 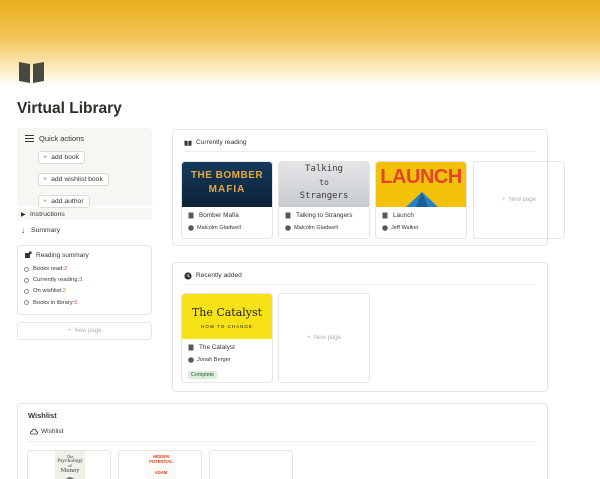 I want to click on summary-label: Summary, so click(x=46, y=230).